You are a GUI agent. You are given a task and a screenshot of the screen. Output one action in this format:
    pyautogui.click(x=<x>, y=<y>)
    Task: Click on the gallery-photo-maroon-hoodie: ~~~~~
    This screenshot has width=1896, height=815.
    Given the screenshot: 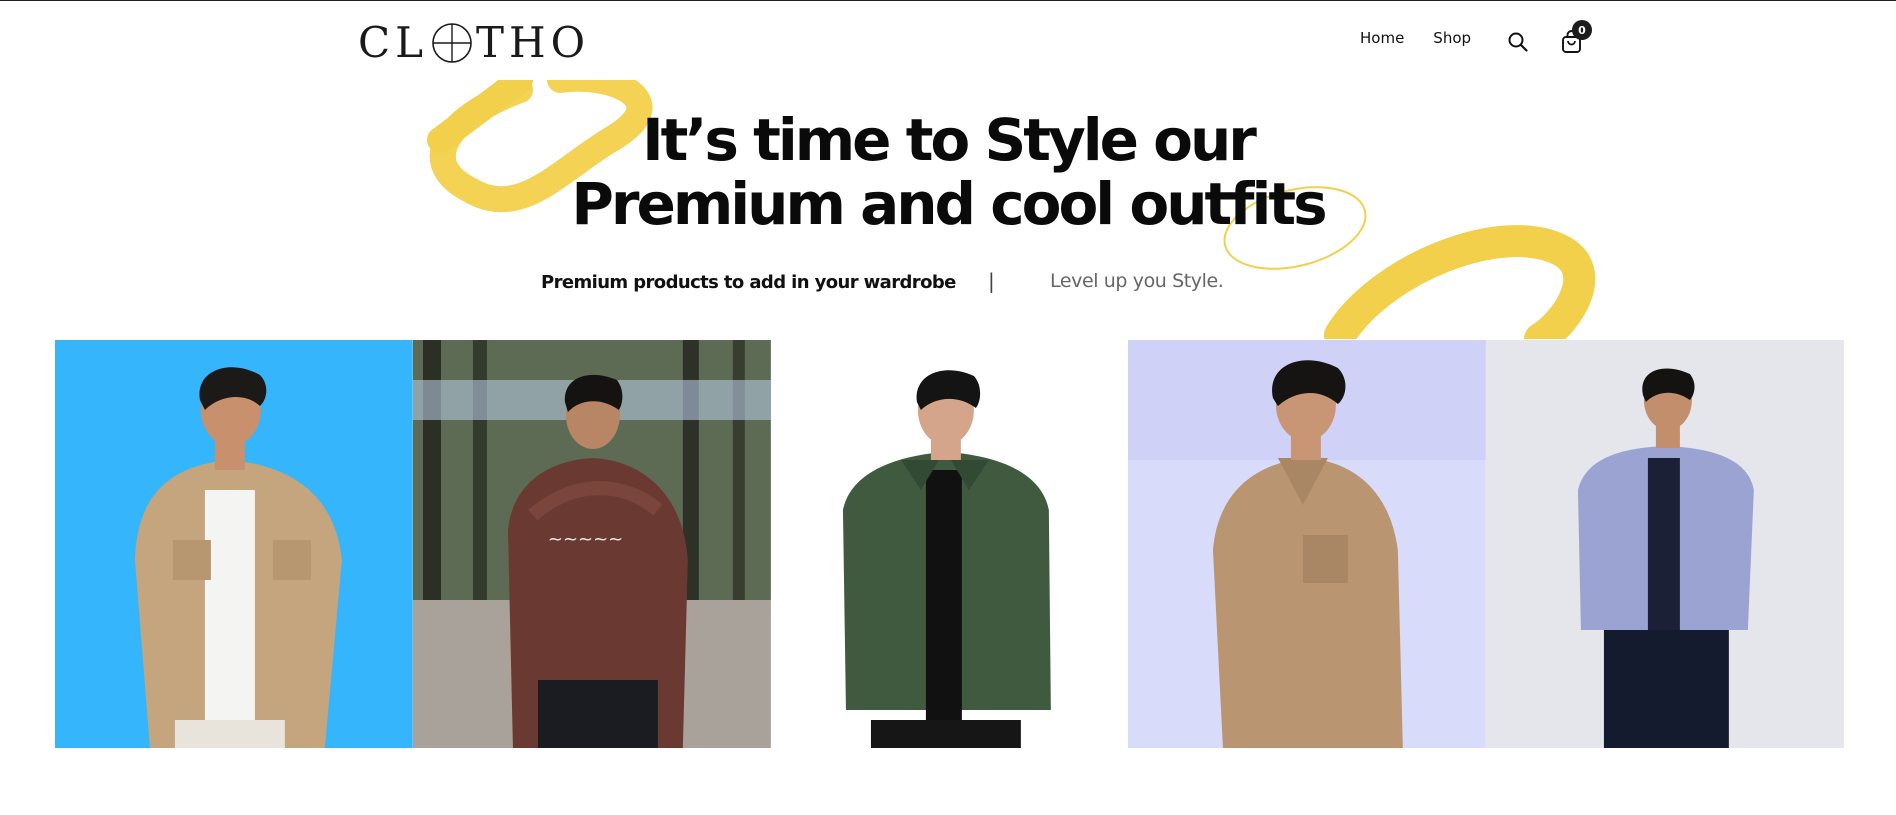 What is the action you would take?
    pyautogui.click(x=591, y=544)
    